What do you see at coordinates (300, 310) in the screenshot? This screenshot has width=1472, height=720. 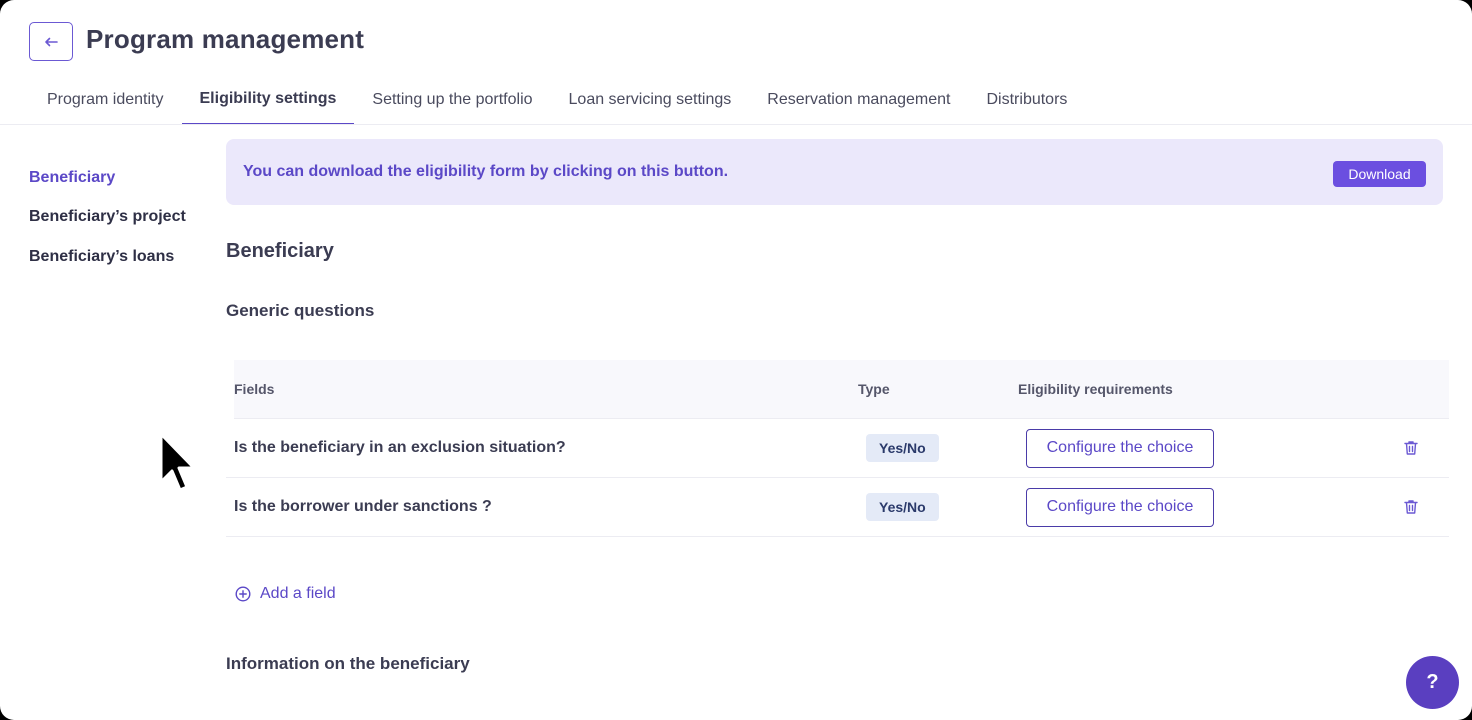 I see `generic-questions-title: Generic questions` at bounding box center [300, 310].